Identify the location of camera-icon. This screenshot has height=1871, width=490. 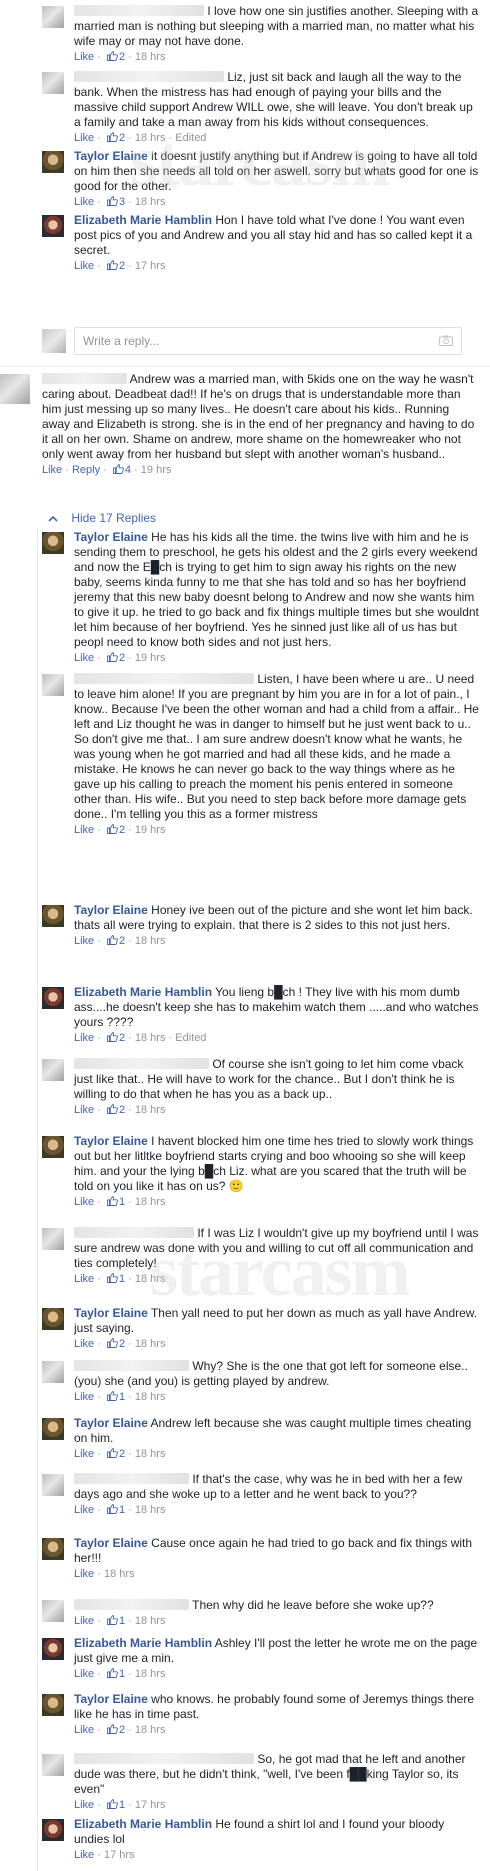
(446, 340).